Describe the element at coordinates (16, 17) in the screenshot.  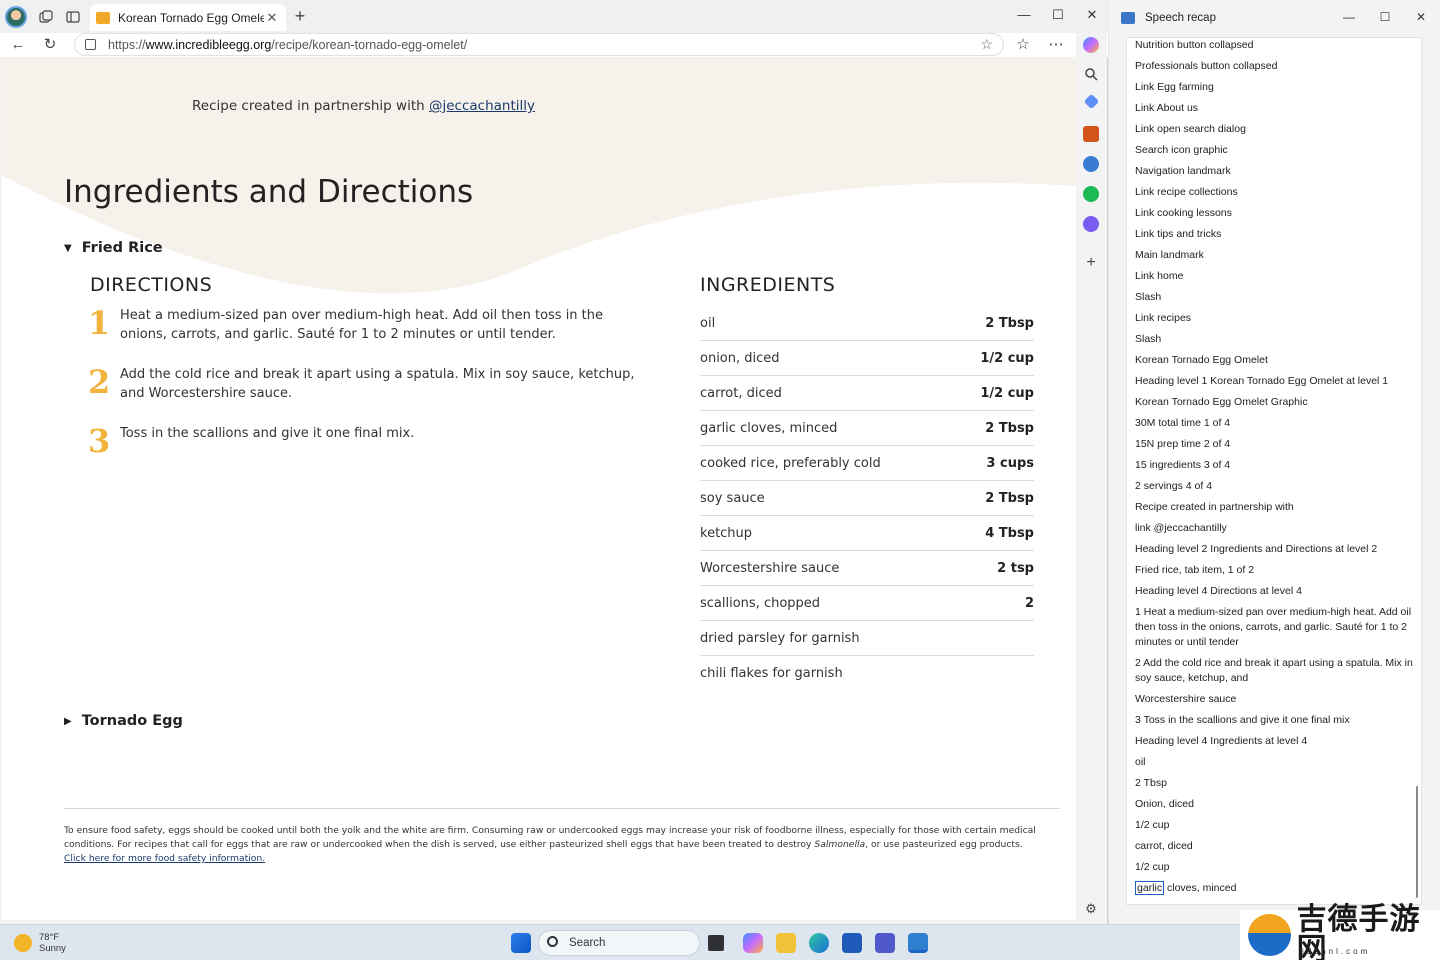
I see `profile-avatar-icon` at that location.